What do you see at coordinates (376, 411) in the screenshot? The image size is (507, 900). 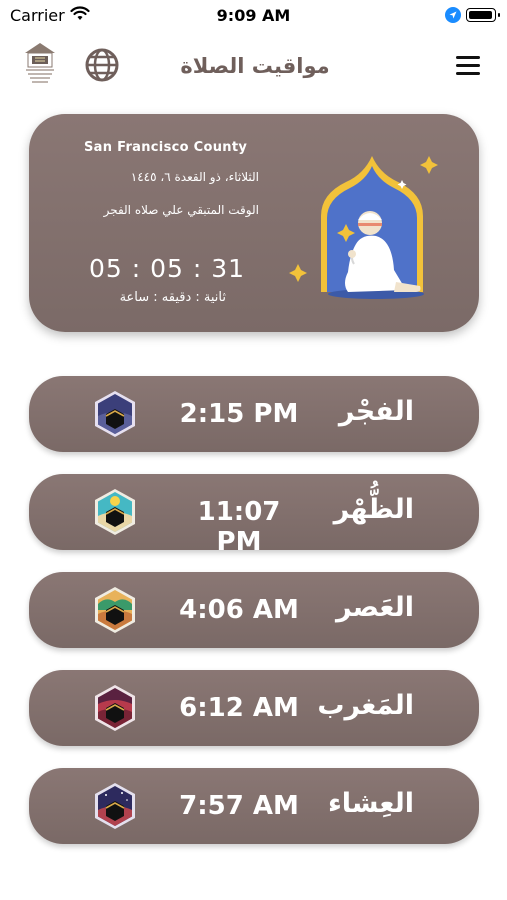 I see `prayer-name: الفجْر` at bounding box center [376, 411].